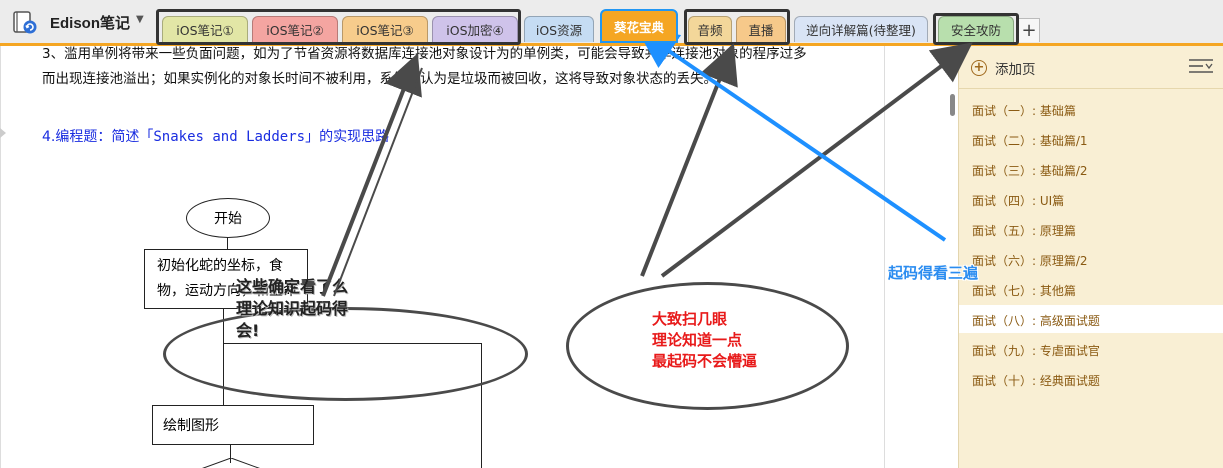  I want to click on flowchart-decision-node, so click(231, 463).